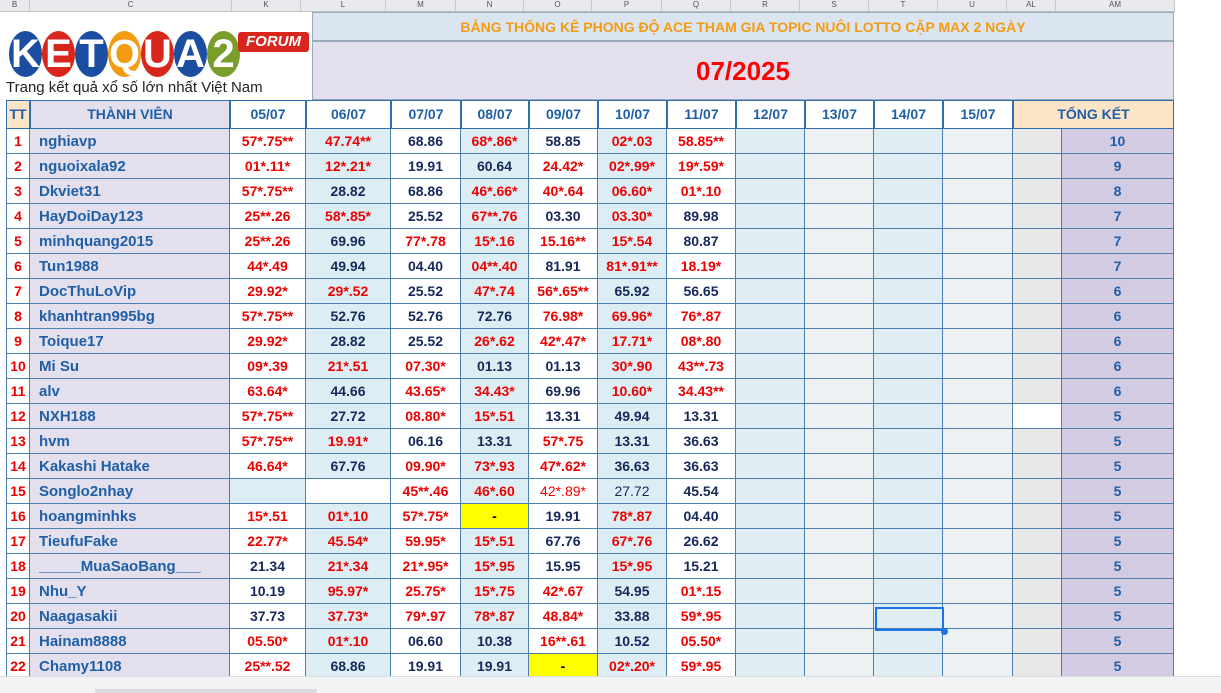  Describe the element at coordinates (348, 665) in the screenshot. I see `result-cell: 68.86` at that location.